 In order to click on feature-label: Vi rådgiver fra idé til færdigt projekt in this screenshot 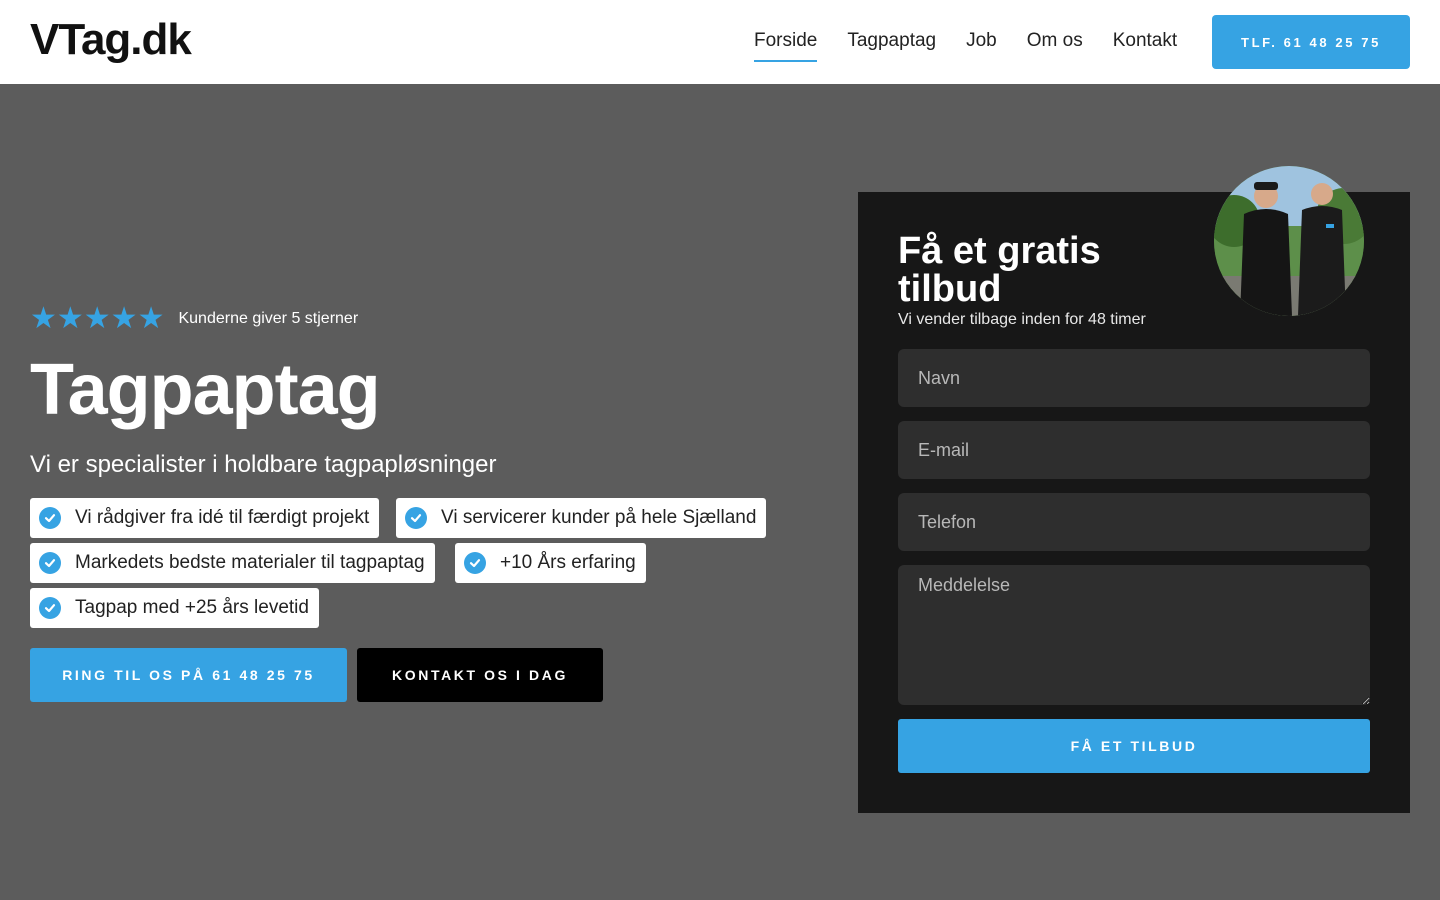, I will do `click(222, 517)`.